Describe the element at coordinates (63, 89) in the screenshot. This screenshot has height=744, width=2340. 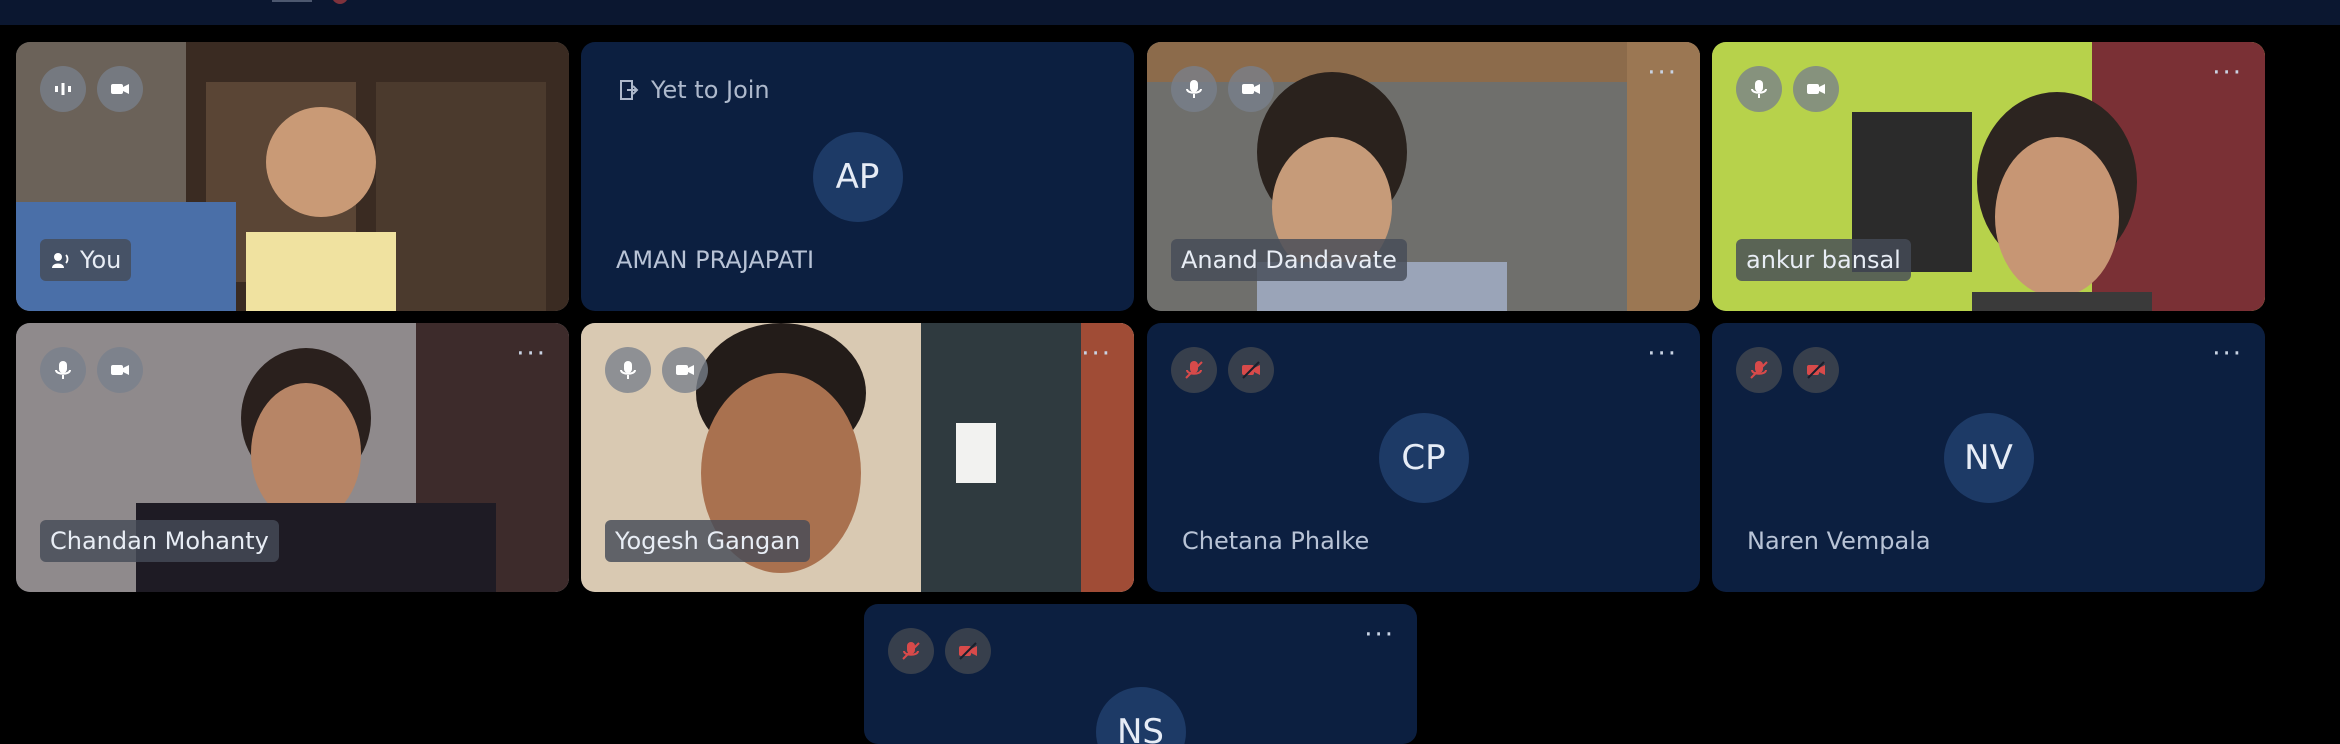
I see `mic-speaking-icon` at that location.